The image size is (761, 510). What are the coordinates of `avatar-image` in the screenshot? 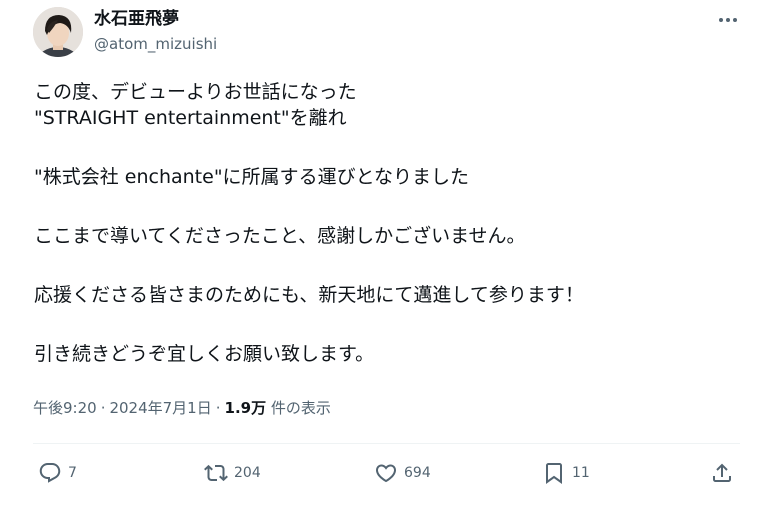 It's located at (58, 32).